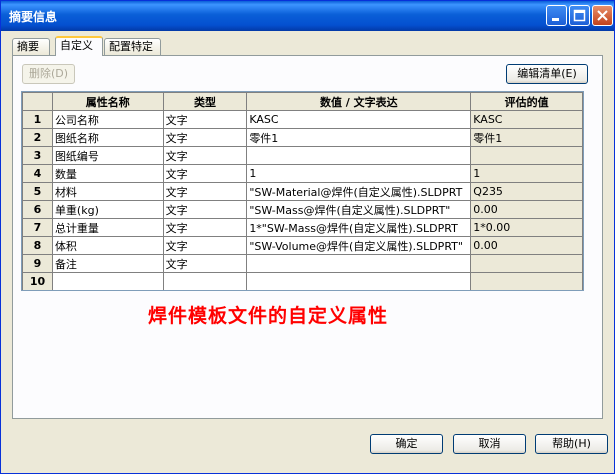 The height and width of the screenshot is (474, 615). What do you see at coordinates (359, 101) in the screenshot?
I see `header-value-expression: 数值 / 文字表达` at bounding box center [359, 101].